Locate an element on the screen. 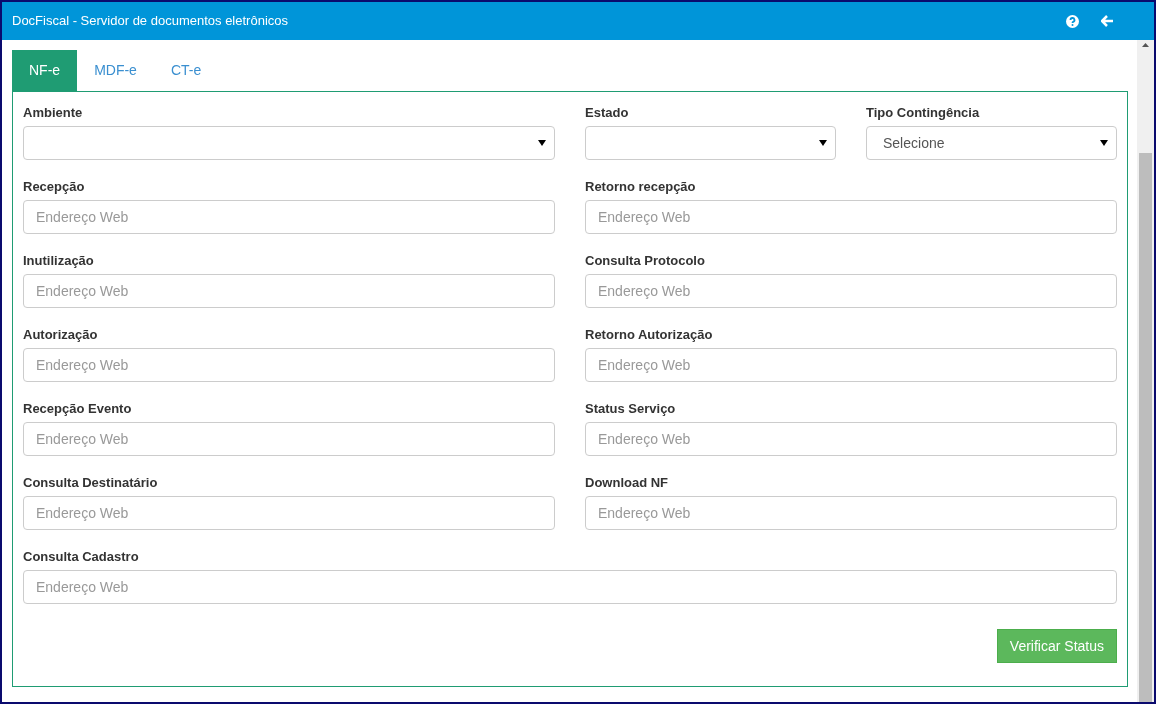 This screenshot has width=1156, height=704. back-arrow-icon is located at coordinates (1107, 21).